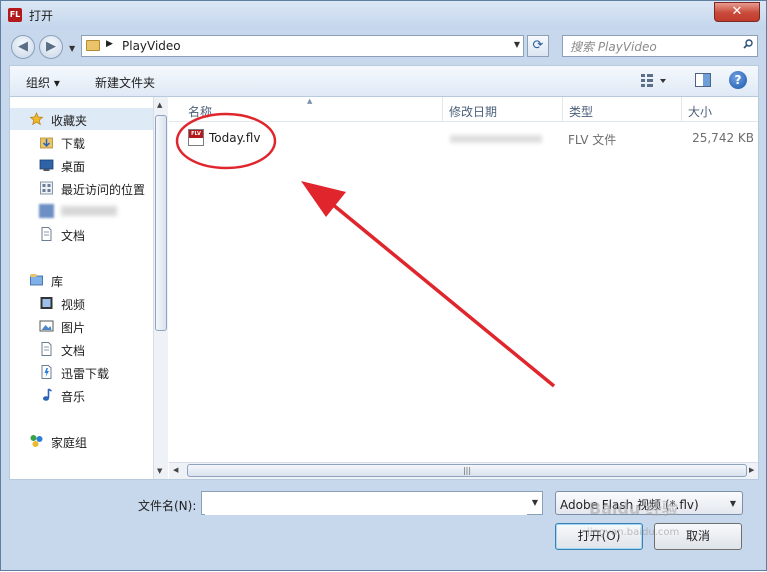  What do you see at coordinates (73, 397) in the screenshot?
I see `sidebar-item-label: 音乐` at bounding box center [73, 397].